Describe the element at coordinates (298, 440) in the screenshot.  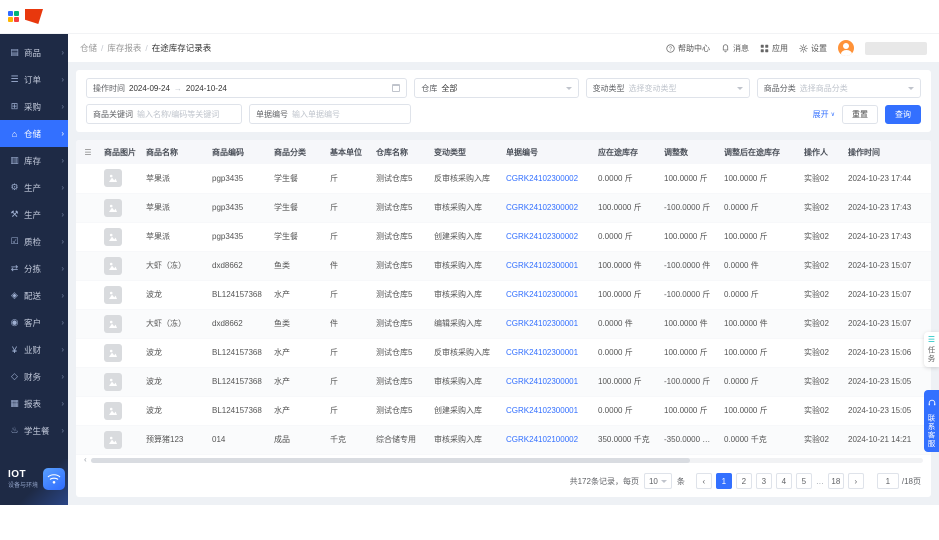
I see `cell-product-category: 成品` at that location.